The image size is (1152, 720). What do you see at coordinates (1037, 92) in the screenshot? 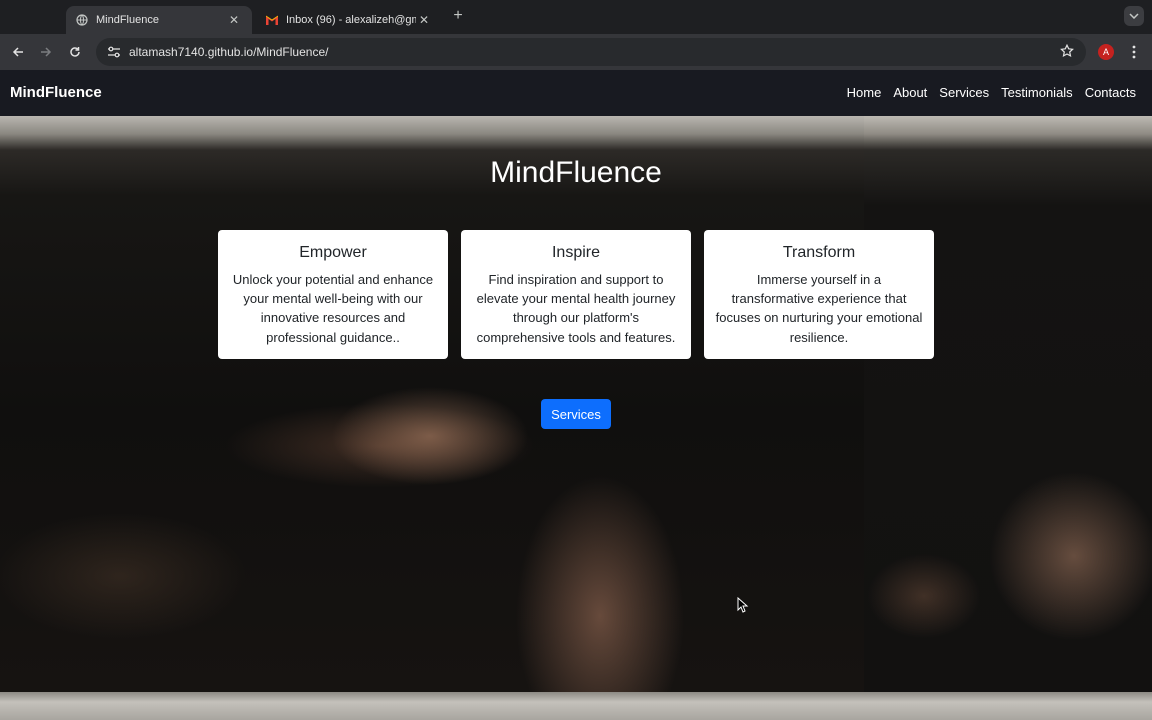
I see `nav-link-testimonials: Testimonials` at bounding box center [1037, 92].